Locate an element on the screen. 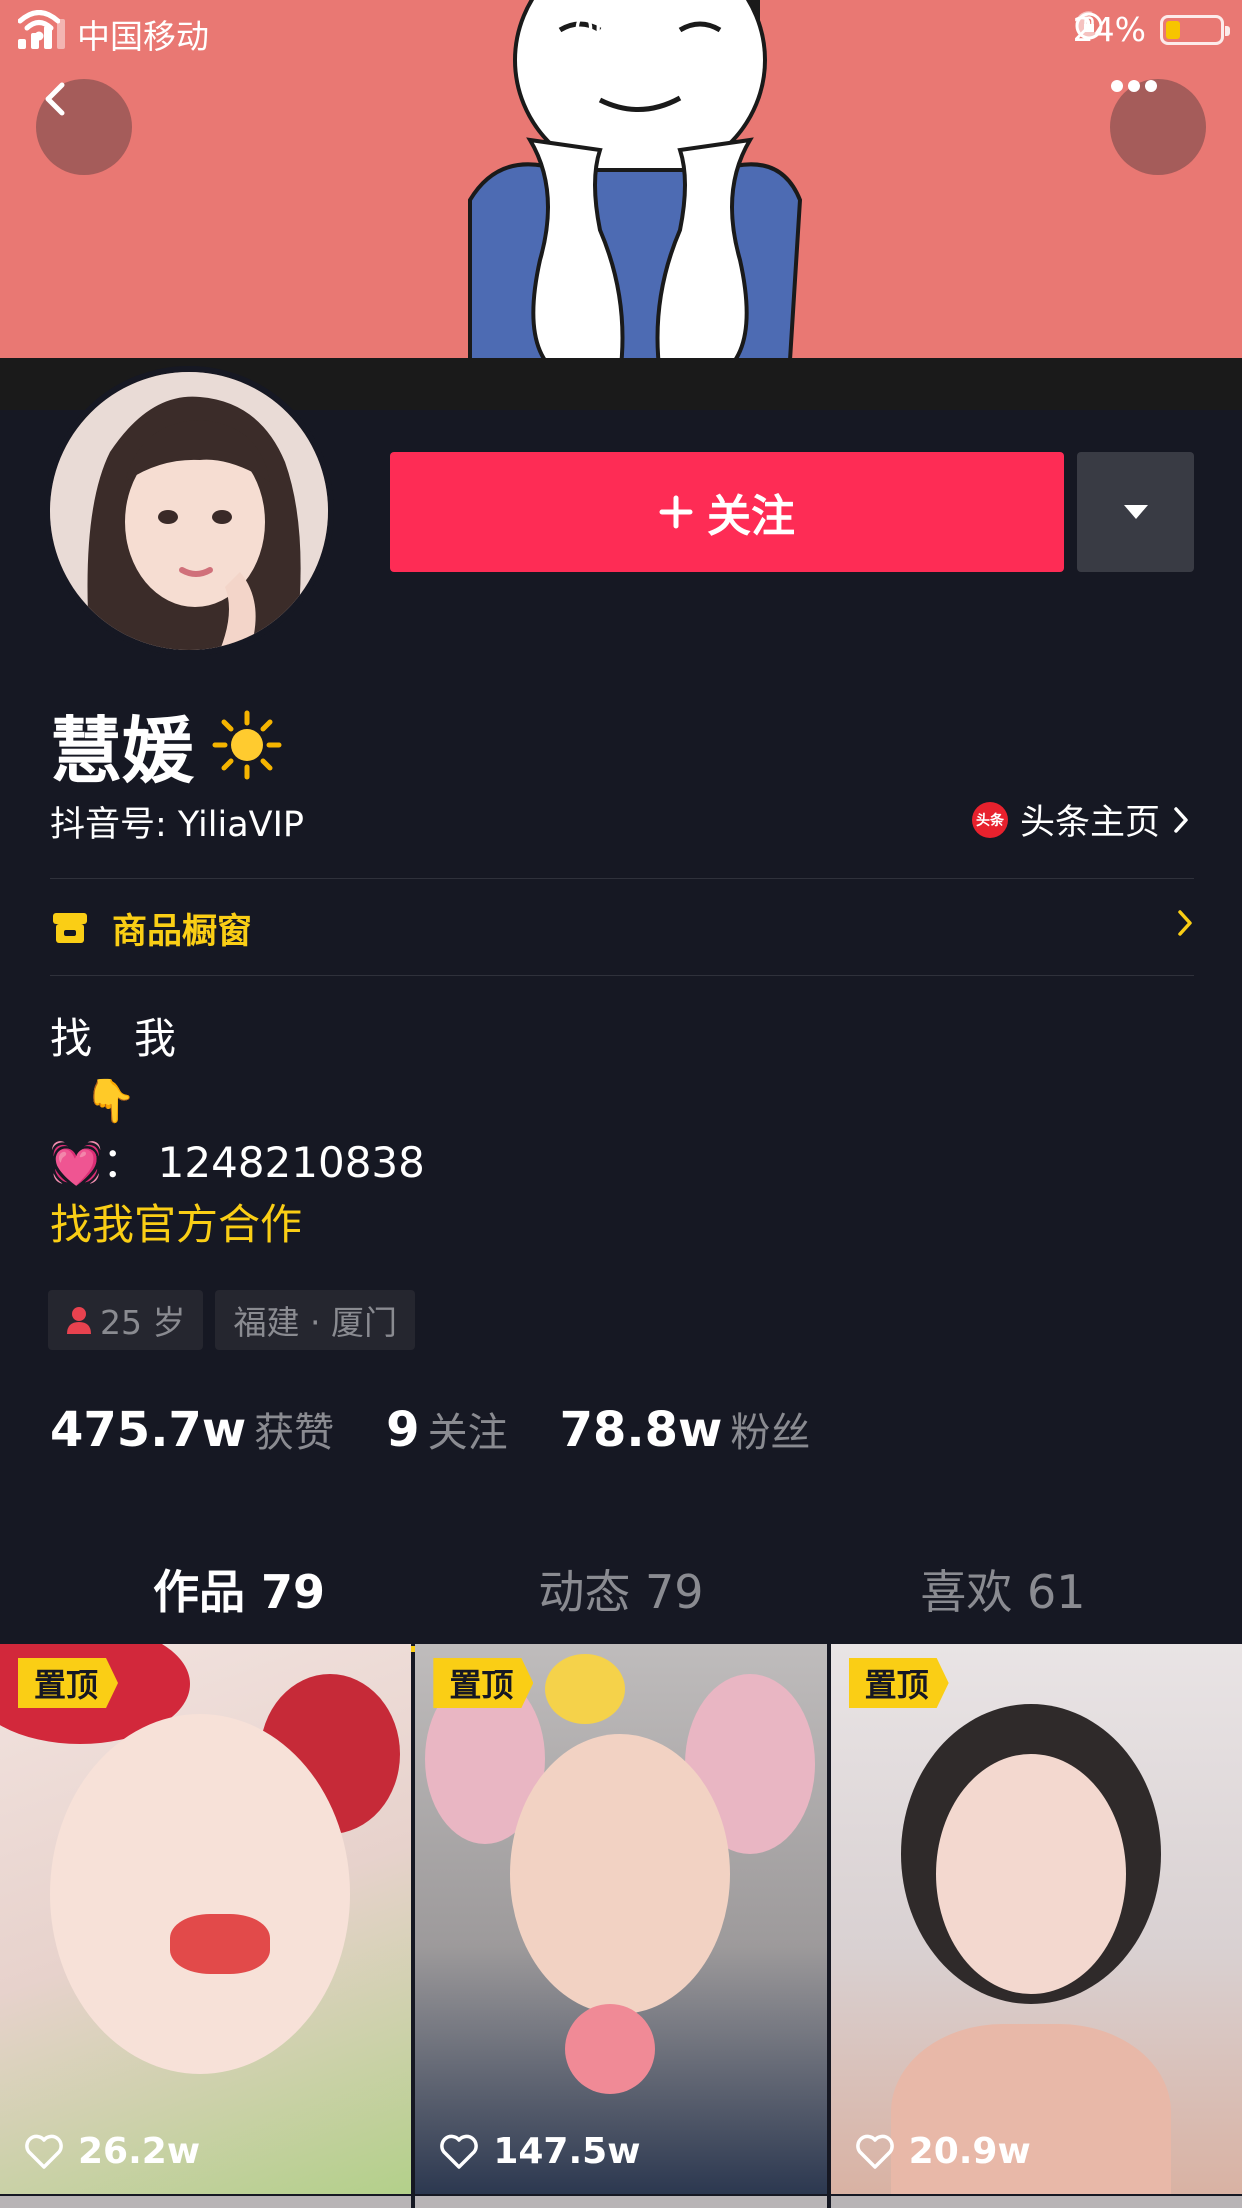  following-count: 9 is located at coordinates (403, 1430).